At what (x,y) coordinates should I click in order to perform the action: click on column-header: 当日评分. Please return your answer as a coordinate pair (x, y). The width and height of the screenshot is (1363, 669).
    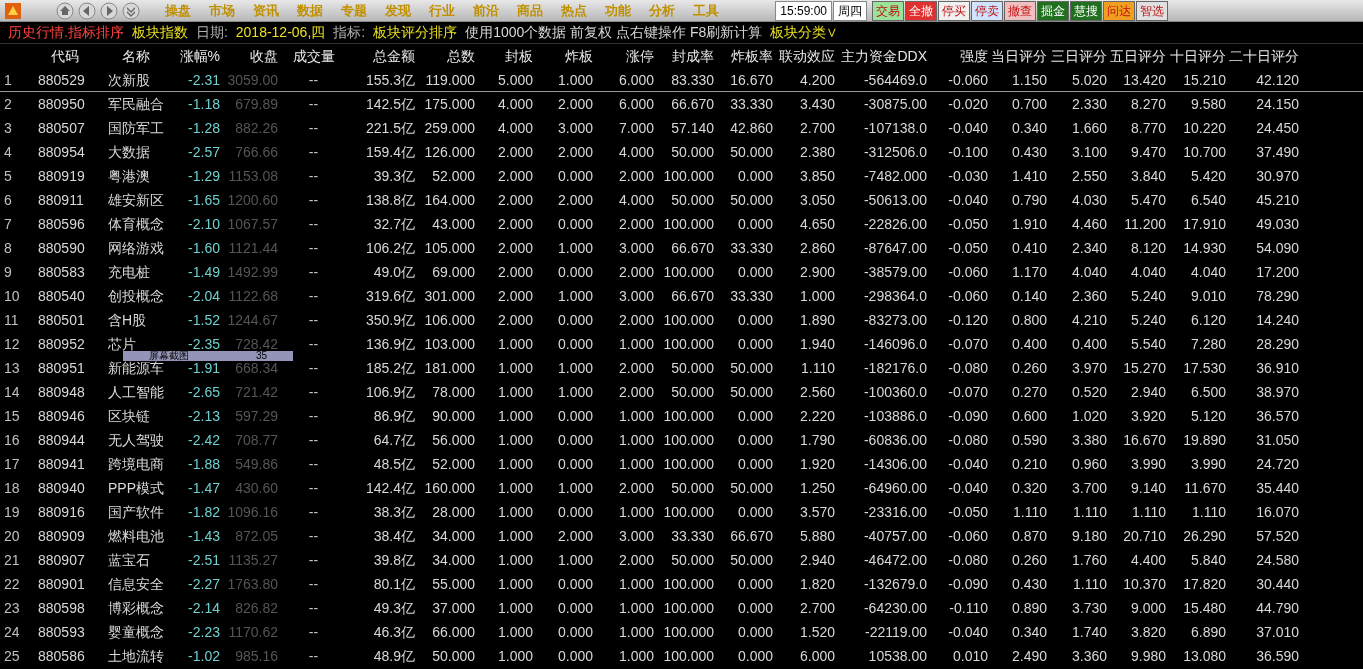
    Looking at the image, I should click on (1019, 56).